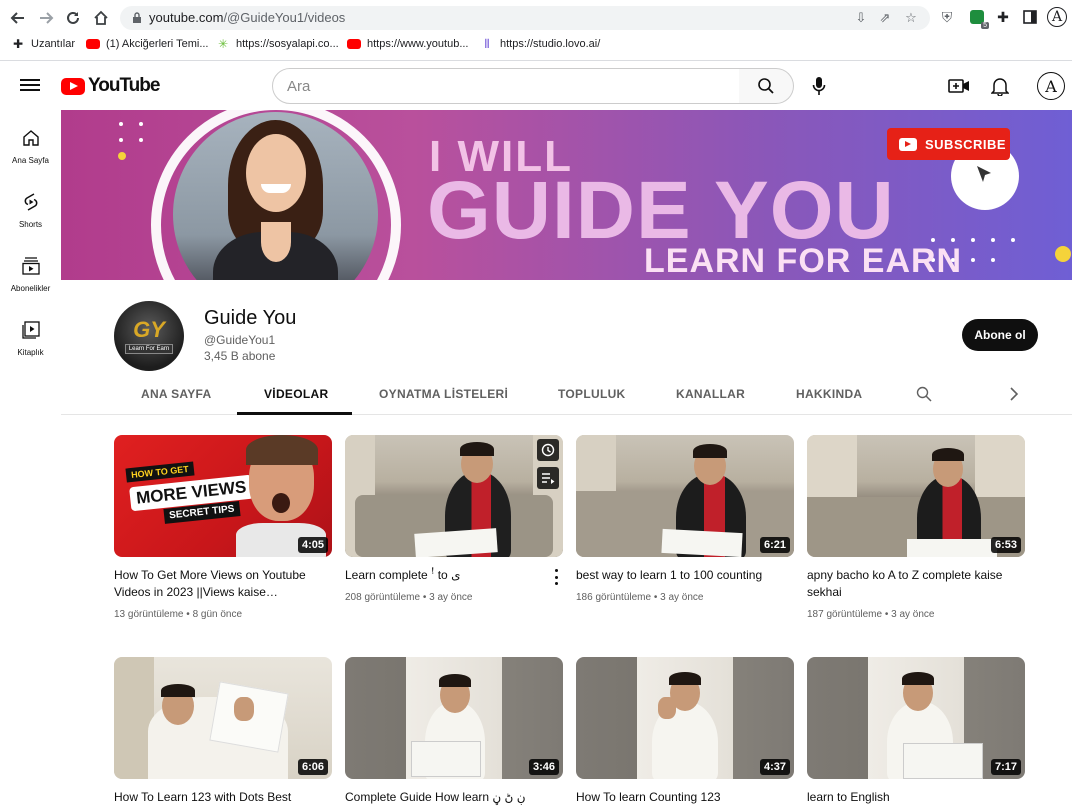  I want to click on video-duration: 6:21, so click(774, 545).